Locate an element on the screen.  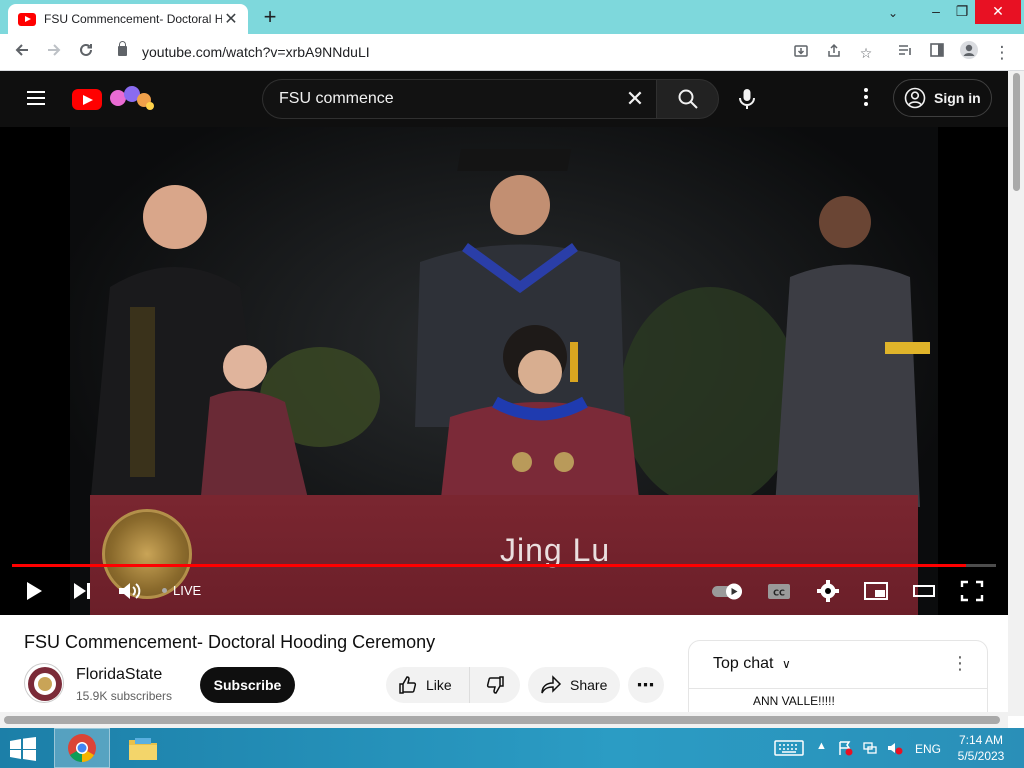
install-icon is located at coordinates (801, 53).